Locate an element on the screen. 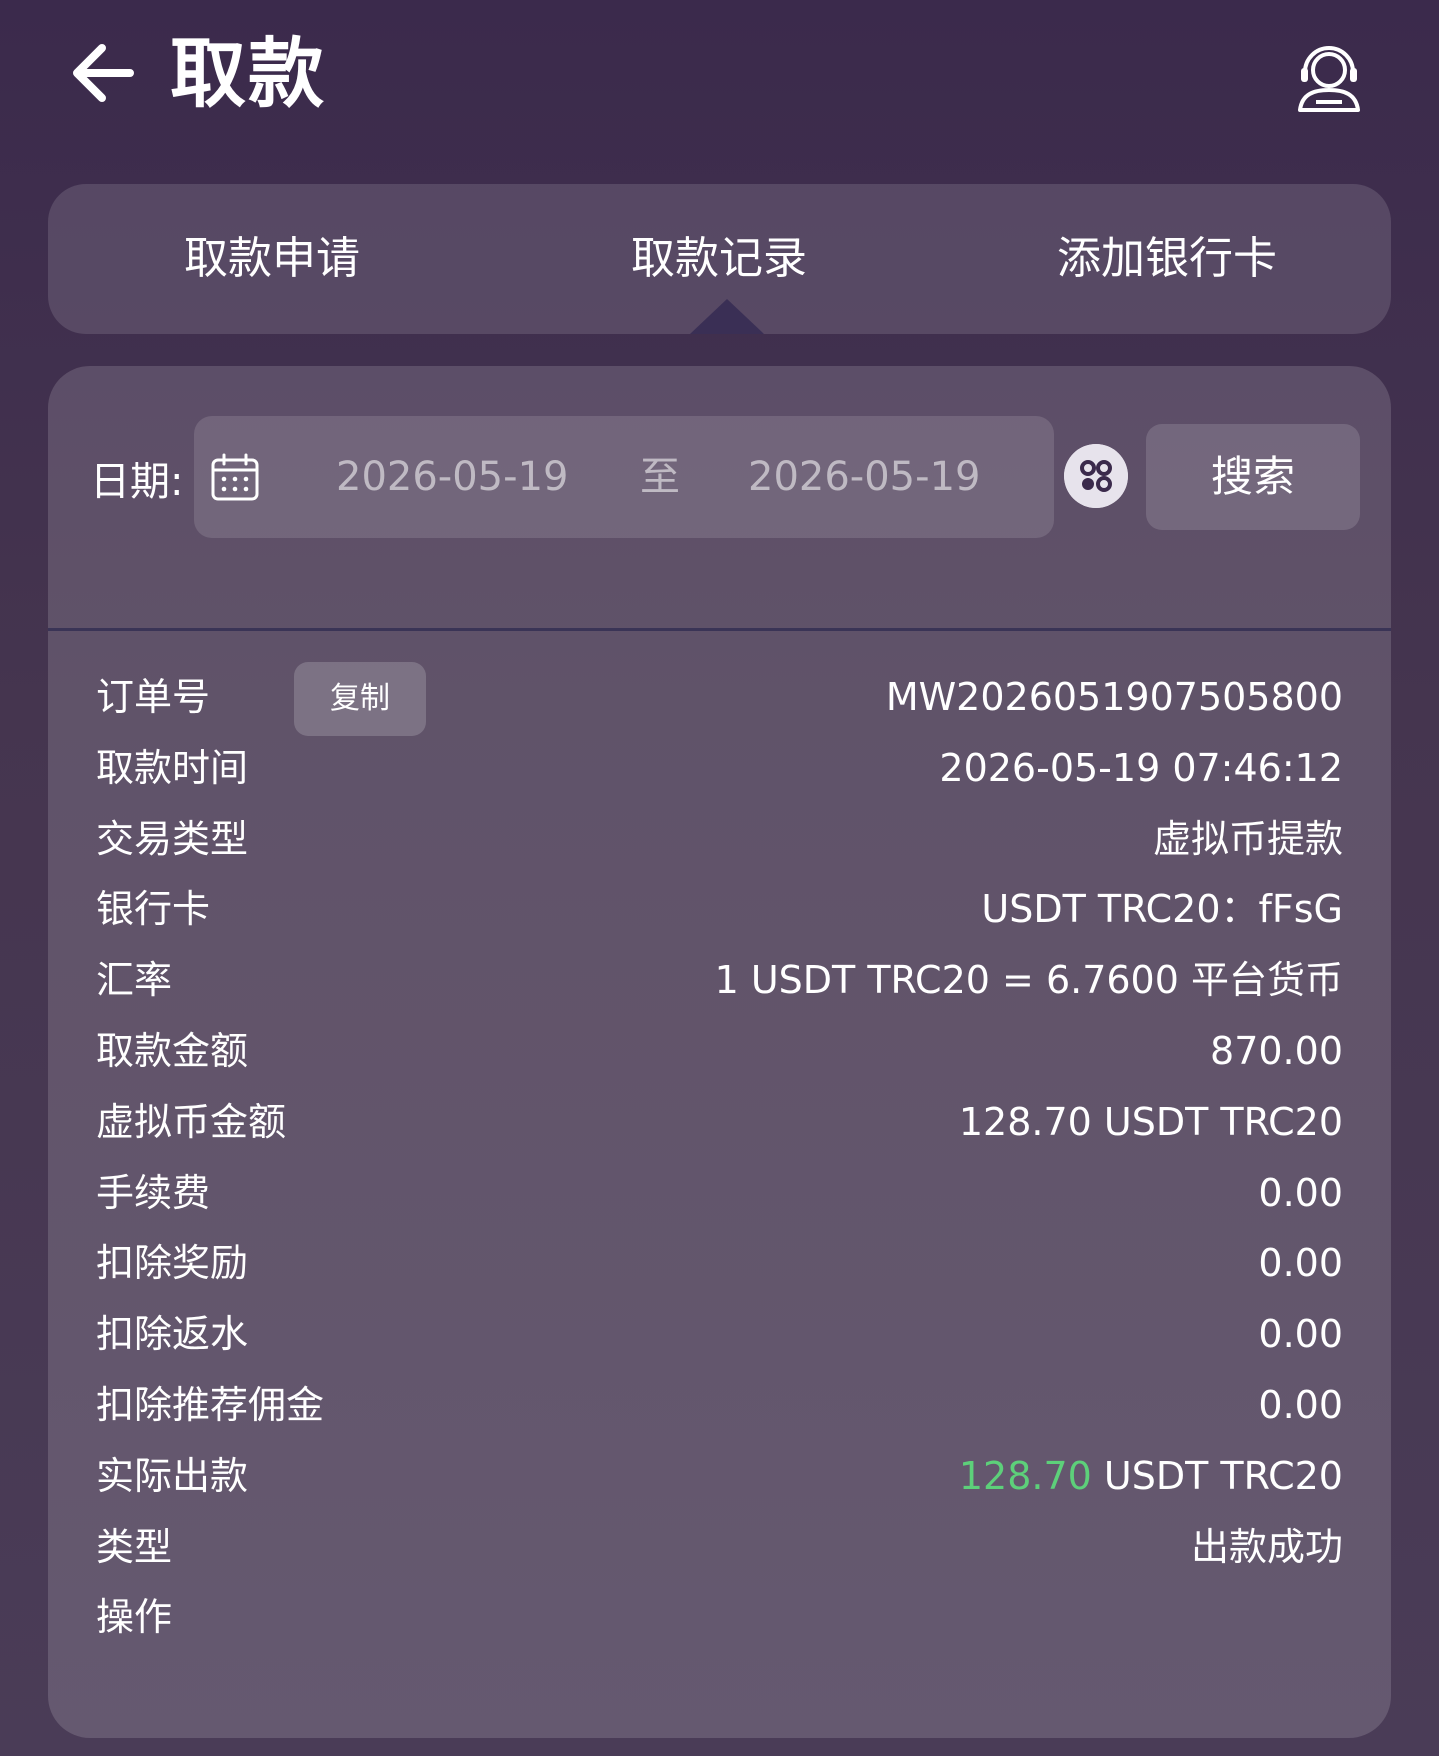 The width and height of the screenshot is (1439, 1756). detail-row-type: 交易类型 虚拟币提款 is located at coordinates (719, 839).